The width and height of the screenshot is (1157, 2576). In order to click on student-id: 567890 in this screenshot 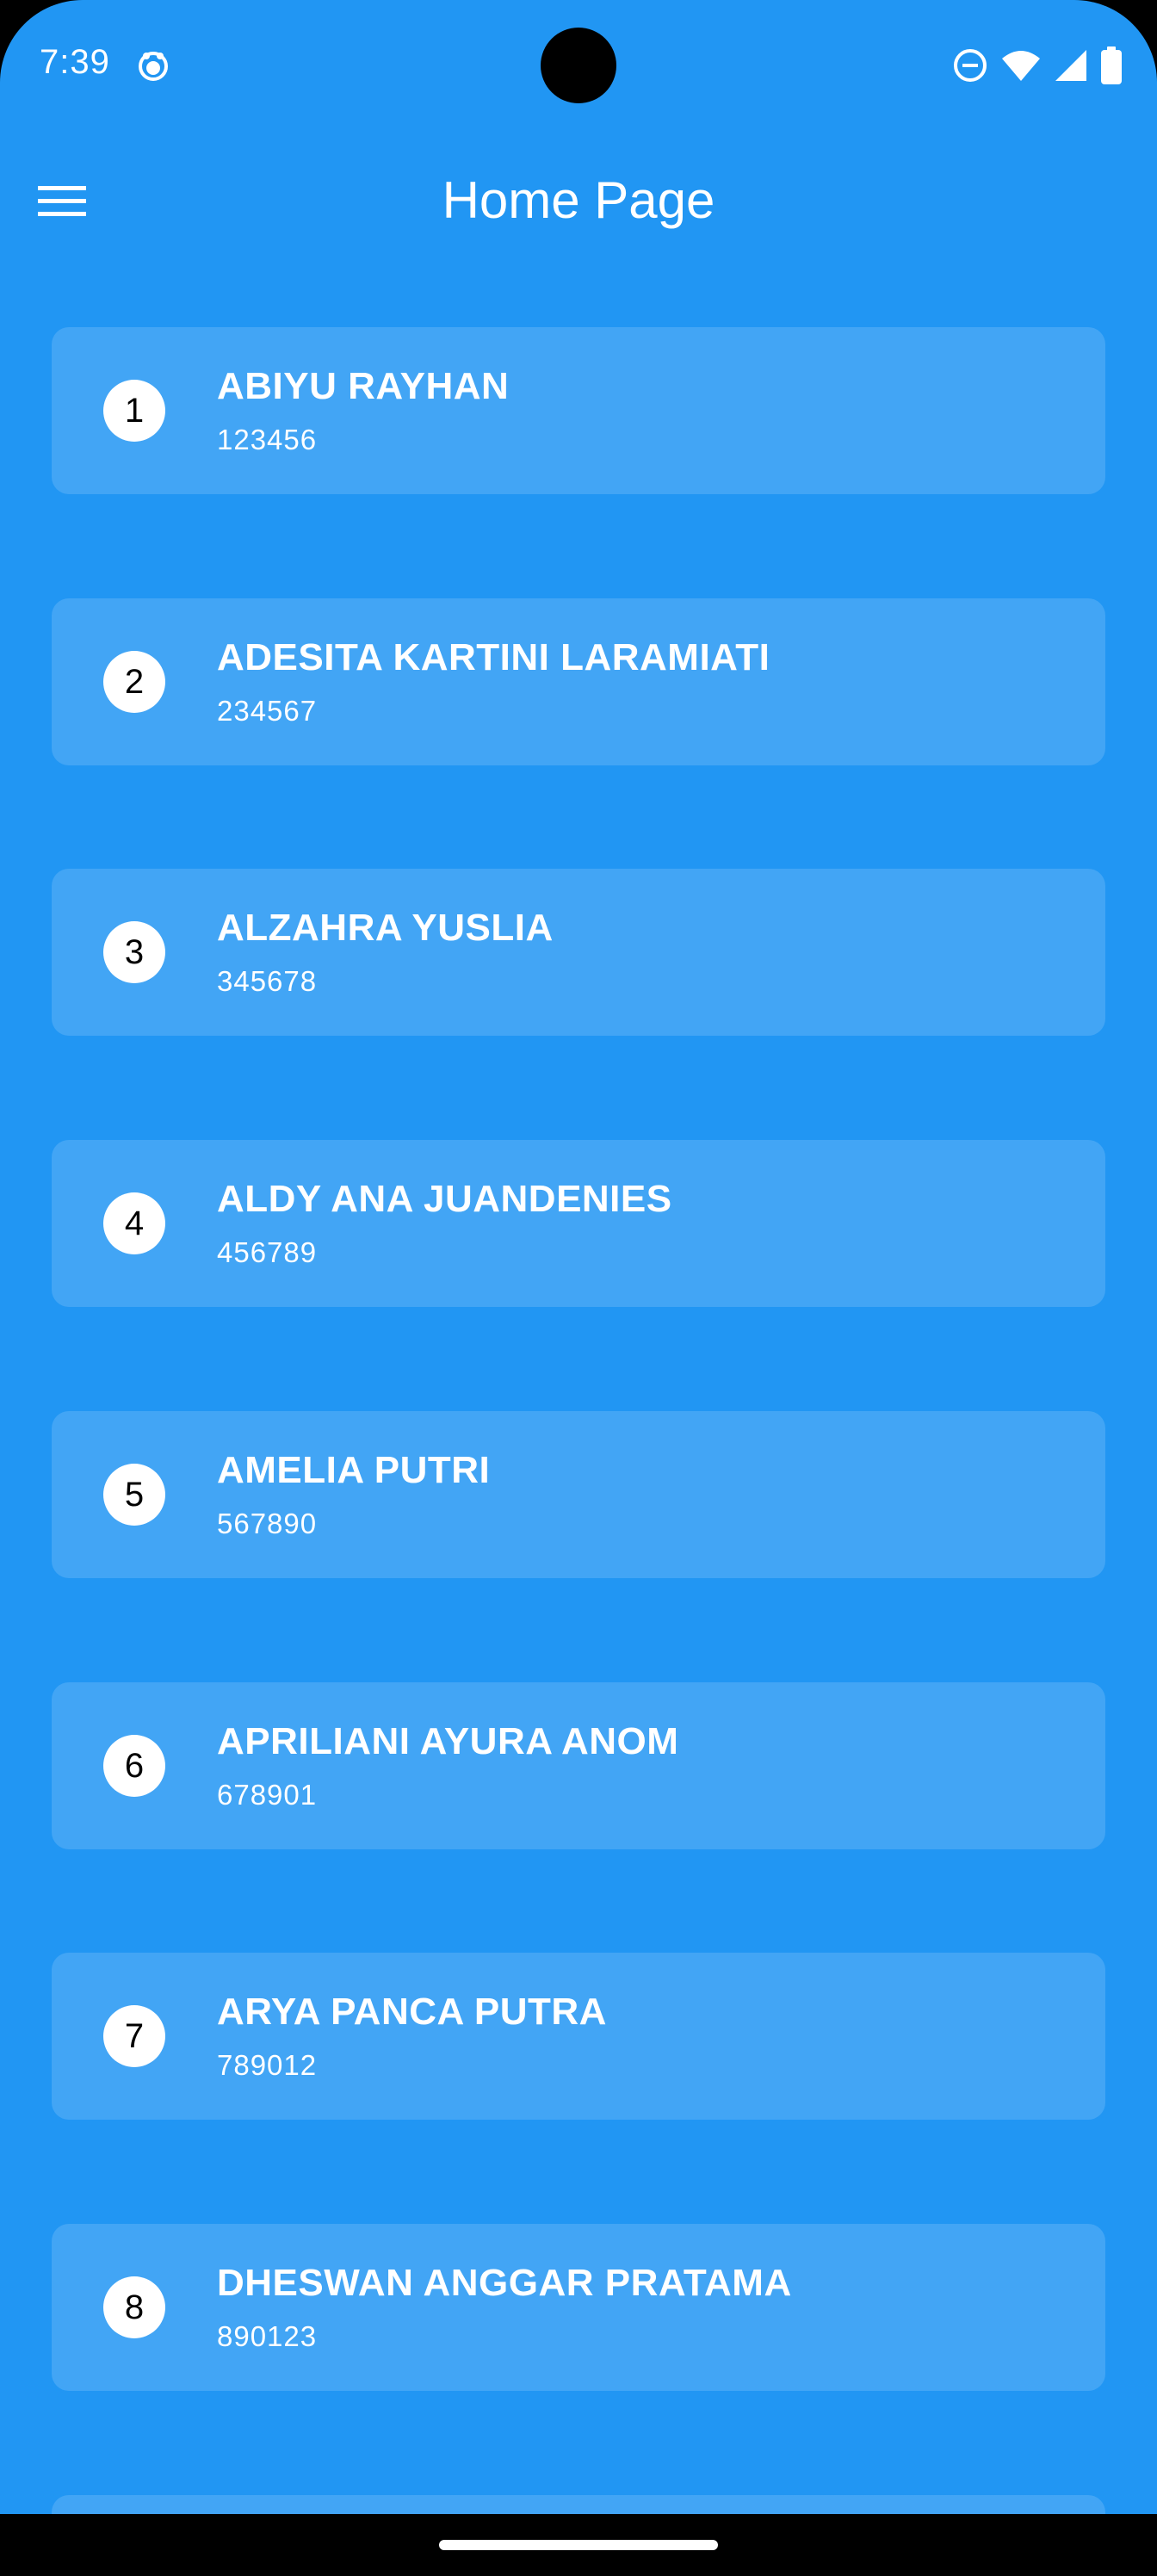, I will do `click(268, 1523)`.